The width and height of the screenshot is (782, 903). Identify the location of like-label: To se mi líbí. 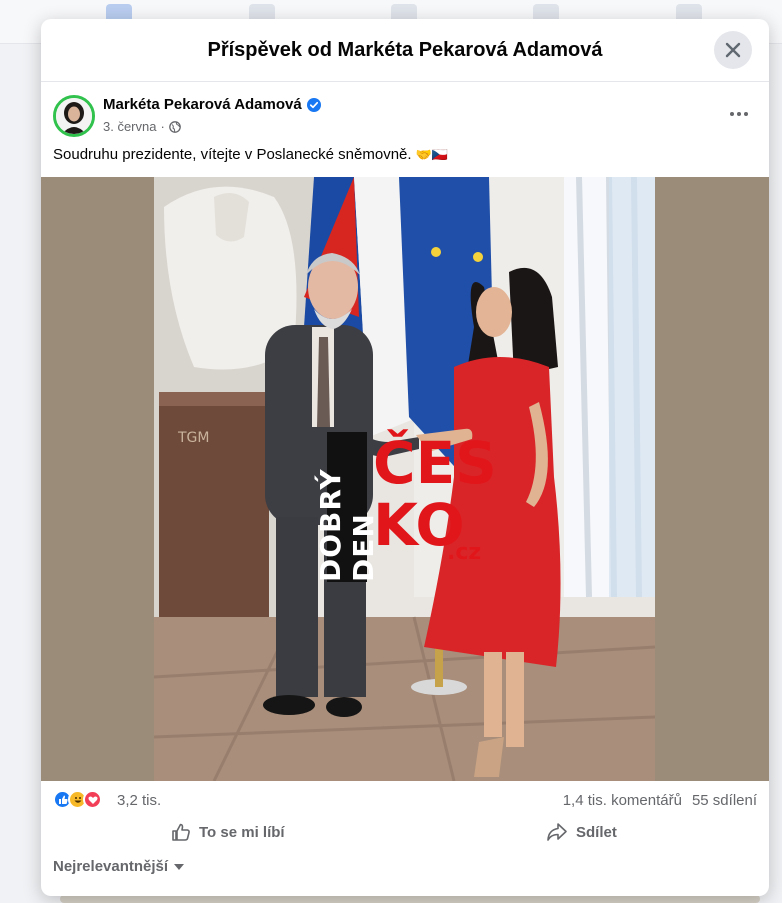
(242, 832).